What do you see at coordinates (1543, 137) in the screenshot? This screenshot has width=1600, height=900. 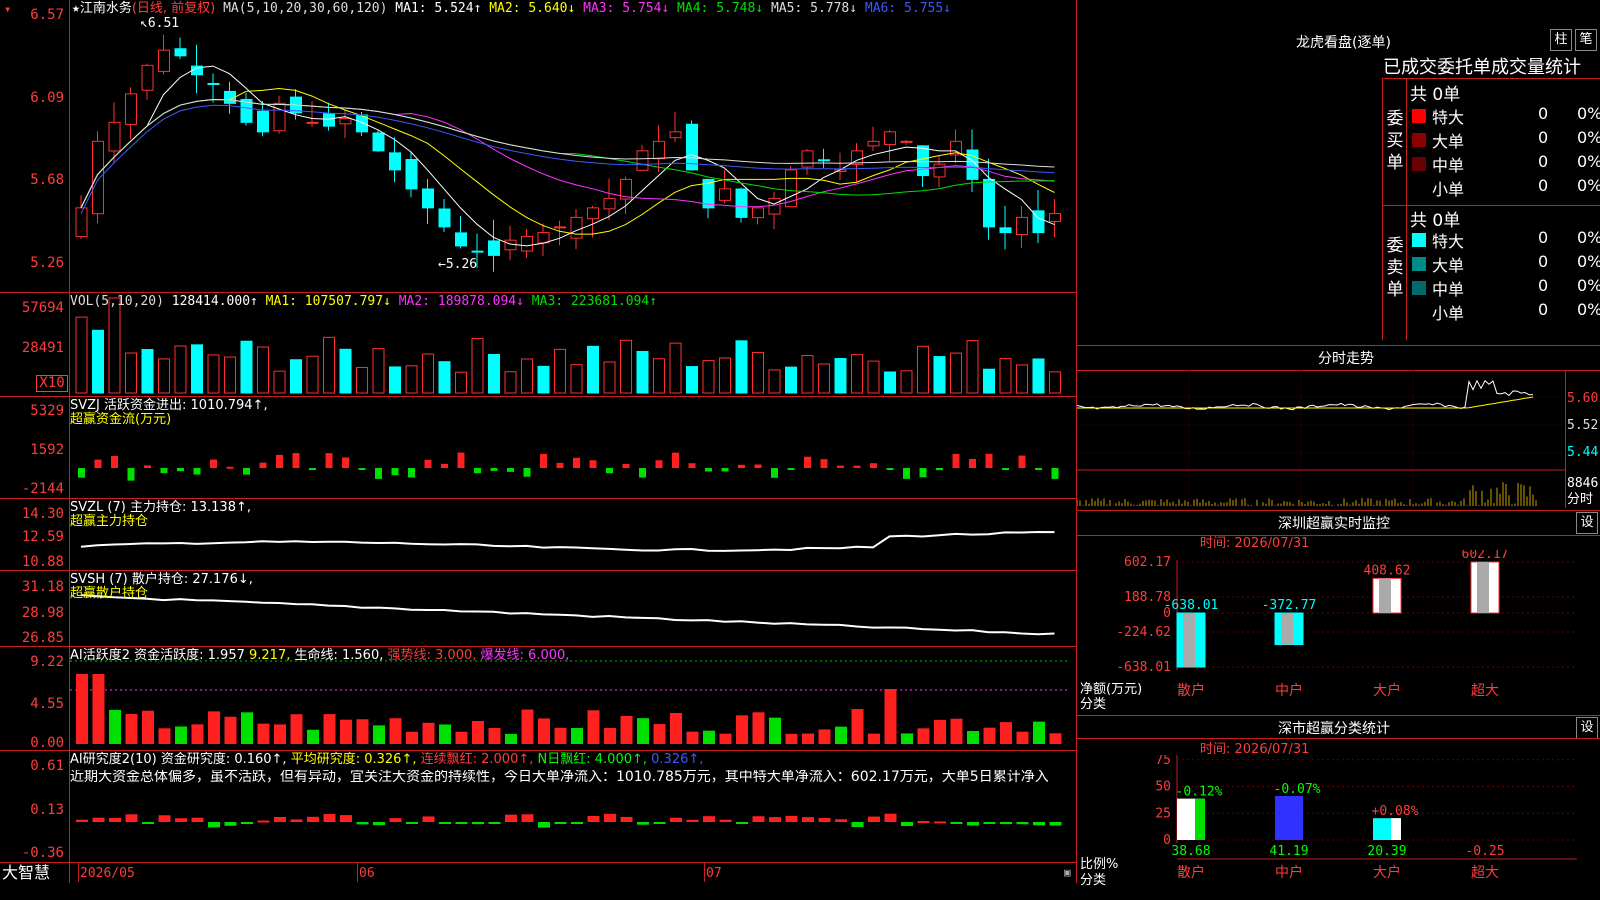 I see `row-count: 0` at bounding box center [1543, 137].